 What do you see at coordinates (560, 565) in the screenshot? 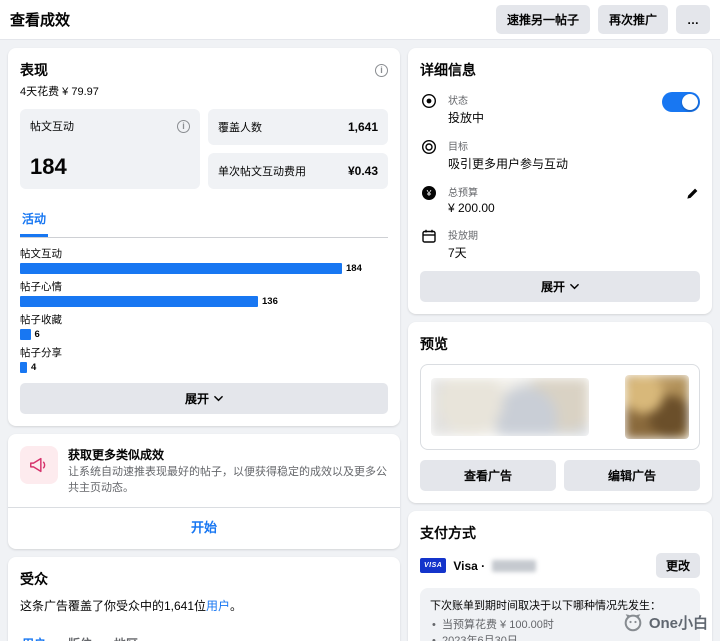
I see `payment-method-row: VISA Visa · 更改` at bounding box center [560, 565].